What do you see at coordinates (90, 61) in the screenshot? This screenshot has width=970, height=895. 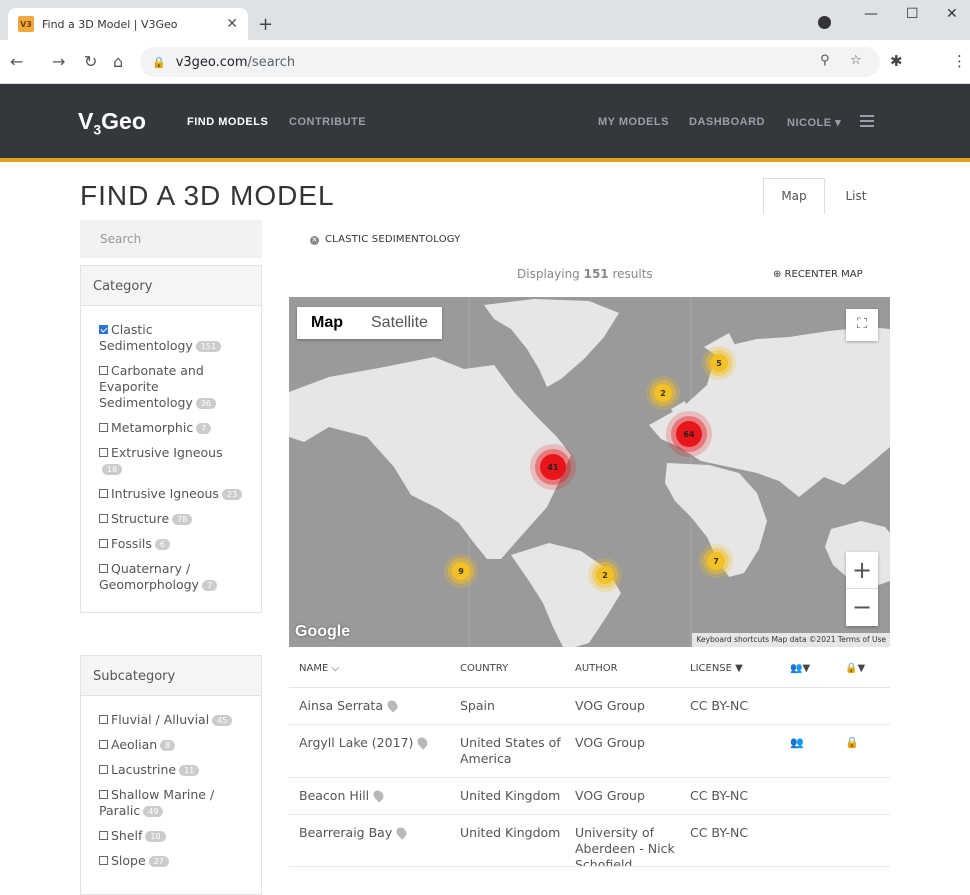 I see `reload-icon: ↻` at bounding box center [90, 61].